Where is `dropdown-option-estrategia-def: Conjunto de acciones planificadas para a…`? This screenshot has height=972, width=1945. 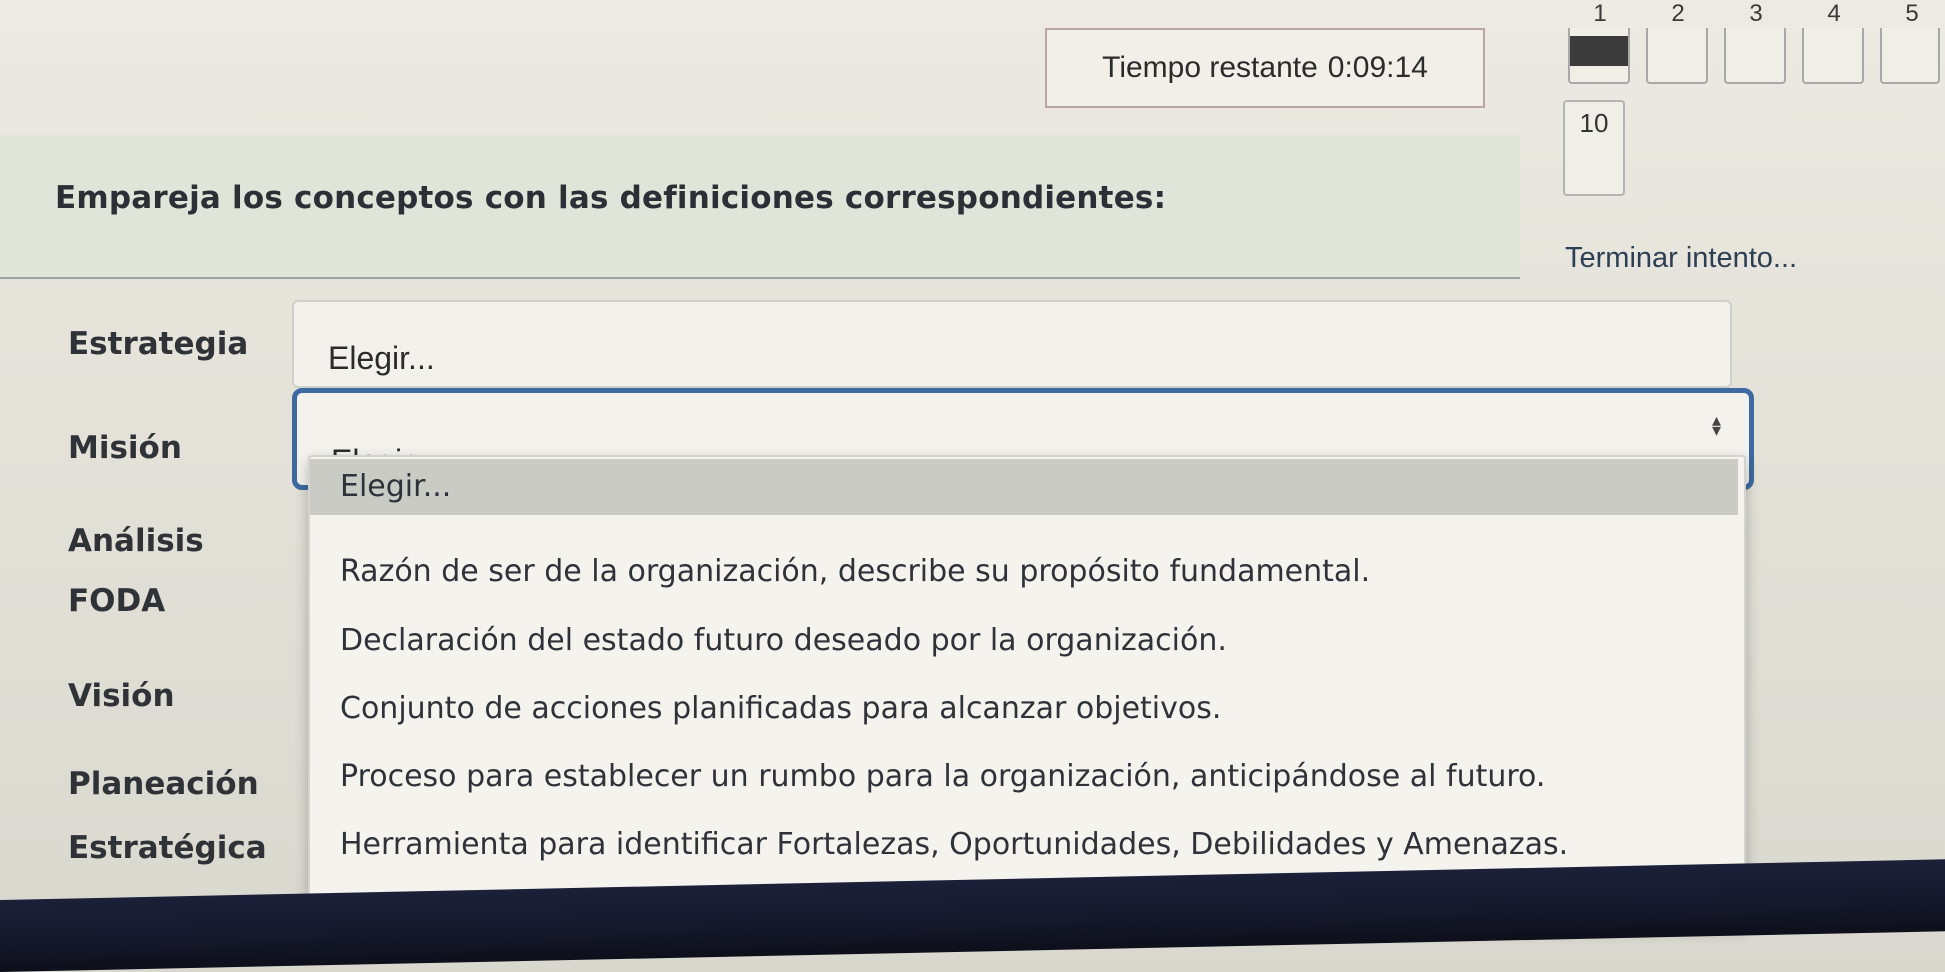 dropdown-option-estrategia-def: Conjunto de acciones planificadas para a… is located at coordinates (780, 708).